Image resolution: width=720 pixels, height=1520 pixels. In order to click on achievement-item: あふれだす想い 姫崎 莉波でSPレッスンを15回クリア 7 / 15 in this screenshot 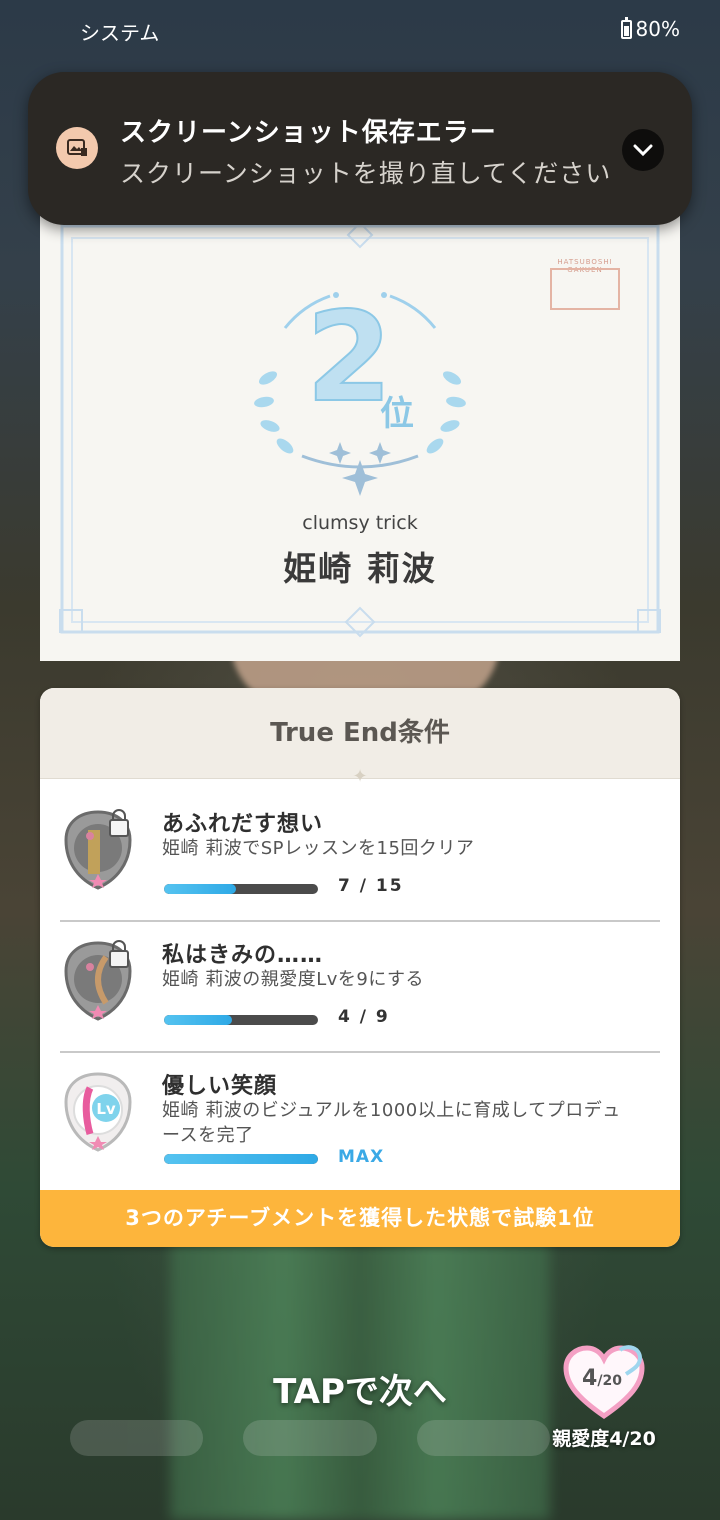, I will do `click(360, 857)`.